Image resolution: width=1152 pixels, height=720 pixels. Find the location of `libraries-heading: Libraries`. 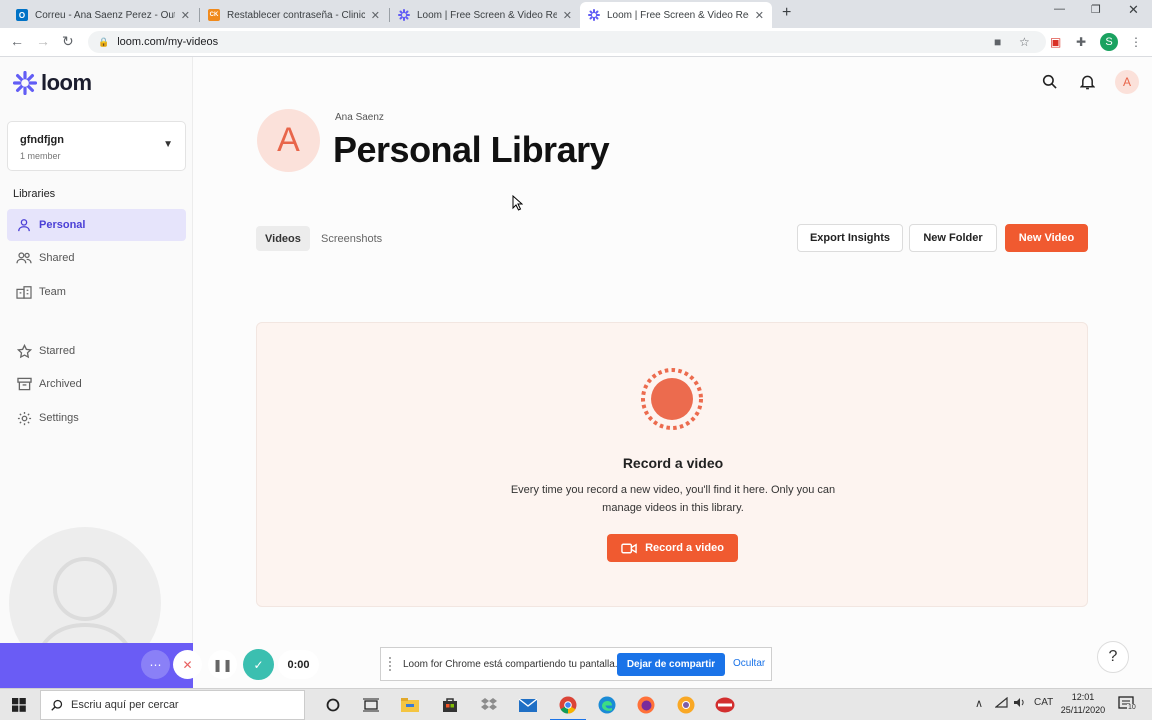

libraries-heading: Libraries is located at coordinates (34, 194).